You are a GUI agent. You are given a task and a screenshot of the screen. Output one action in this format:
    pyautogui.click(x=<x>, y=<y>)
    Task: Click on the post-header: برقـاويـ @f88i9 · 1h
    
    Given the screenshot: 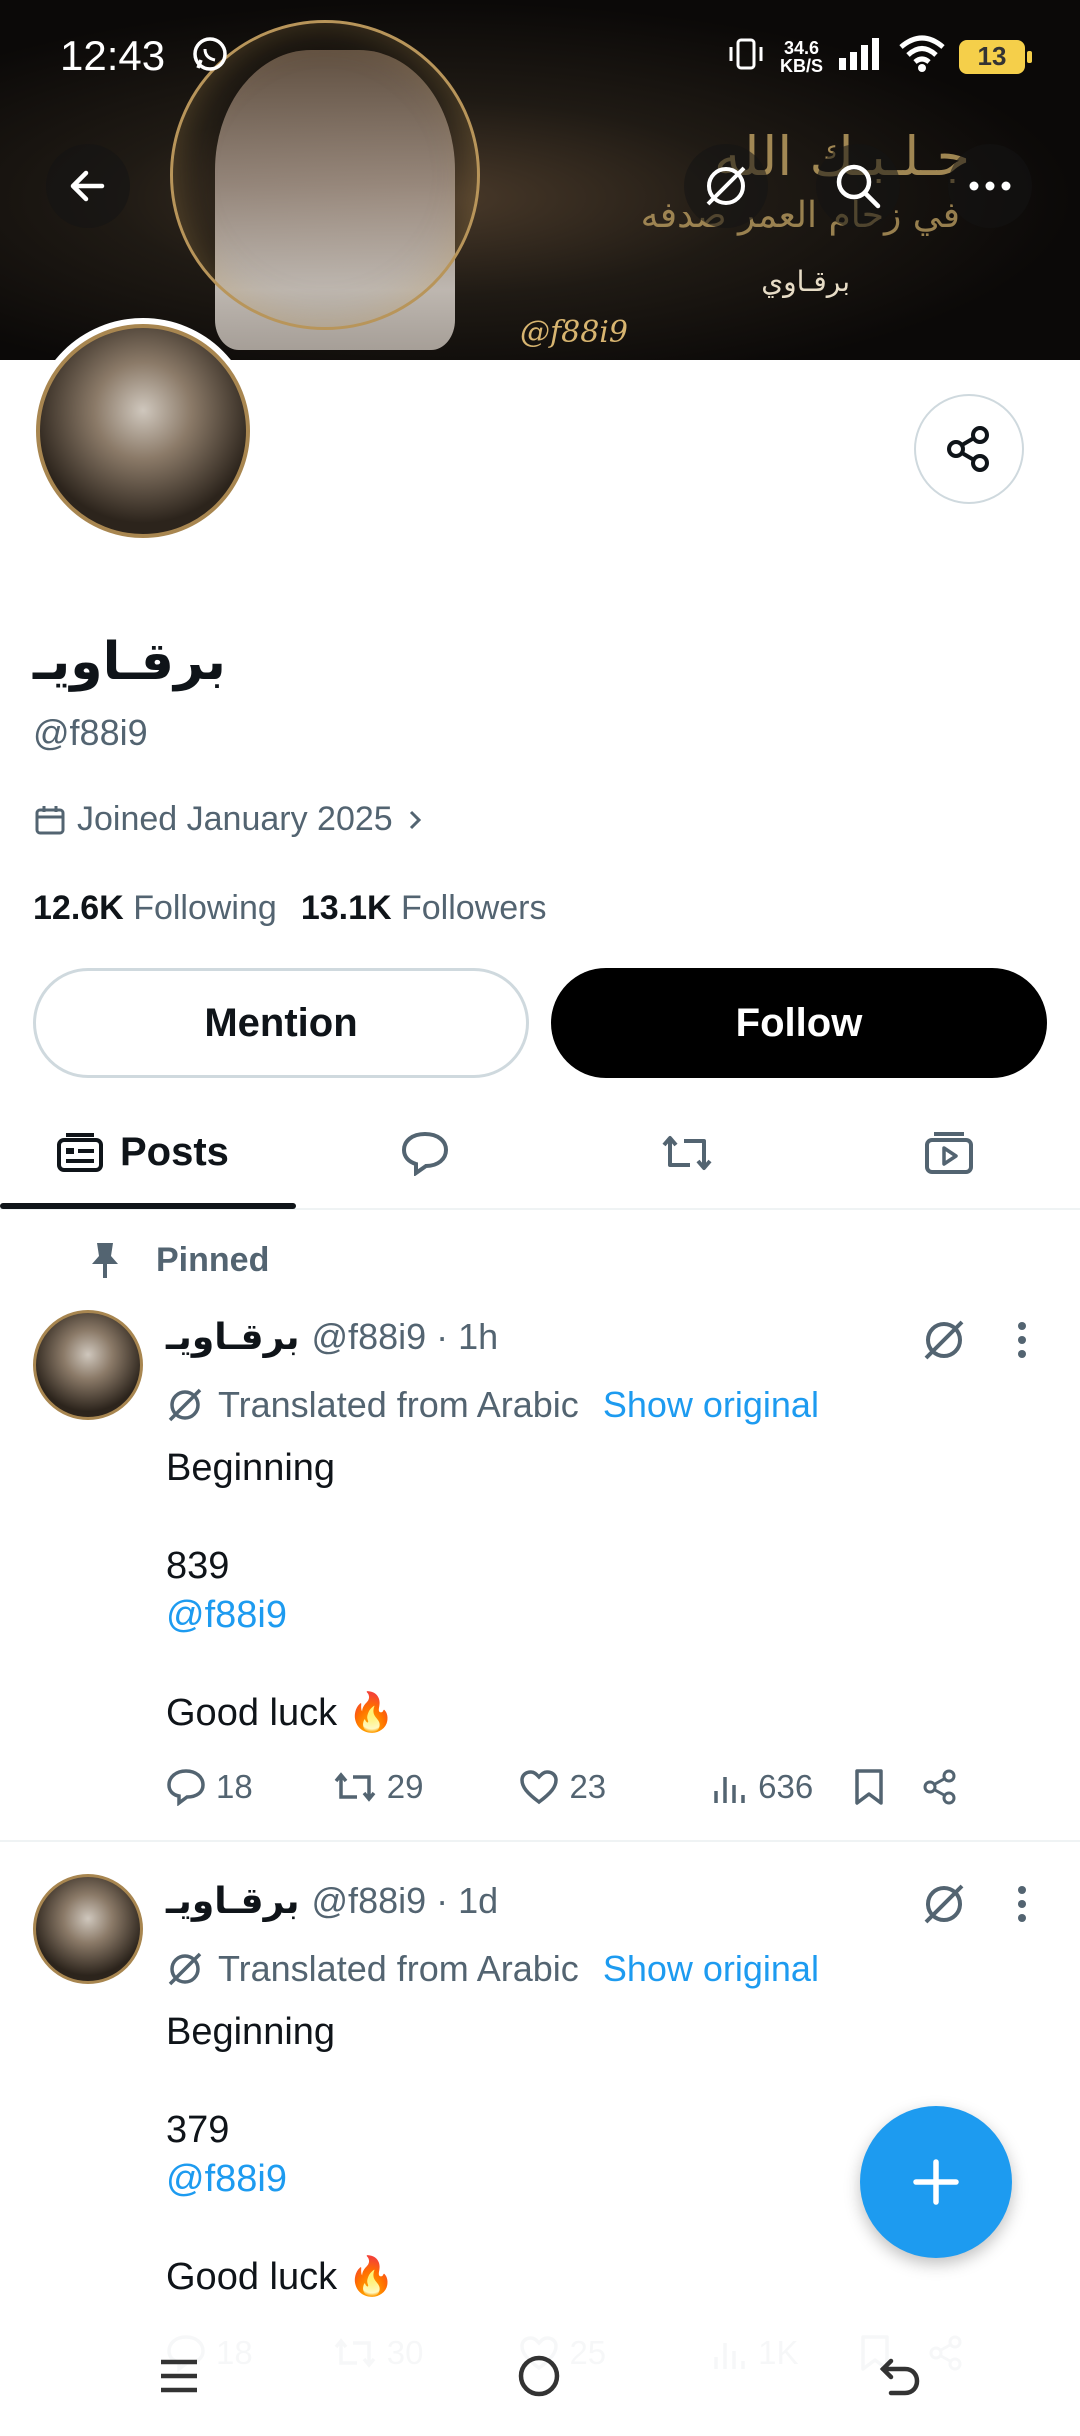 What is the action you would take?
    pyautogui.click(x=332, y=1337)
    